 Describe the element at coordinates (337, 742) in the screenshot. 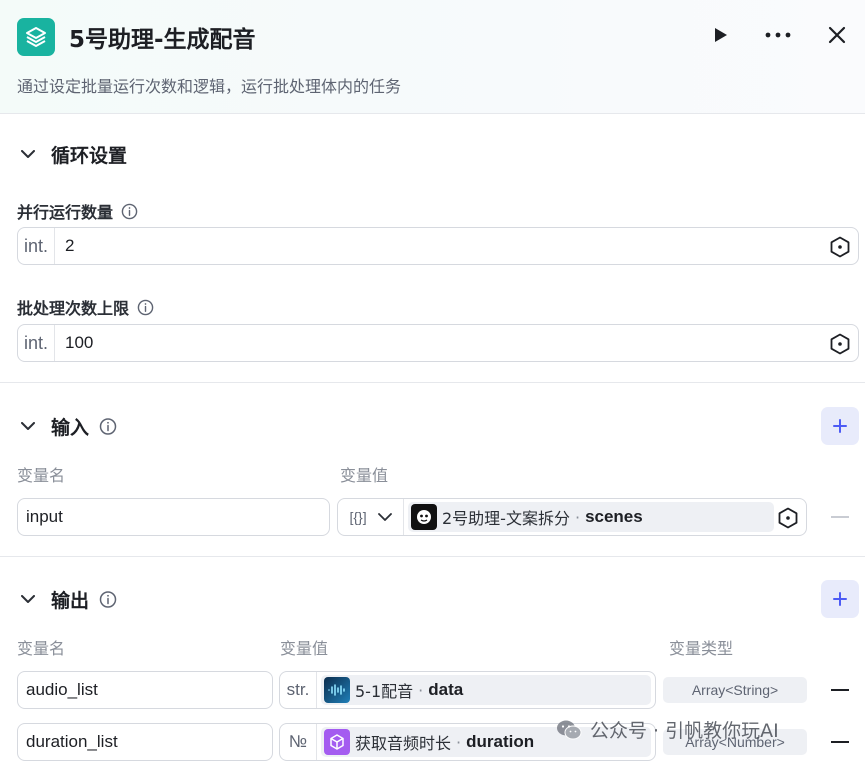

I see `cube-icon` at that location.